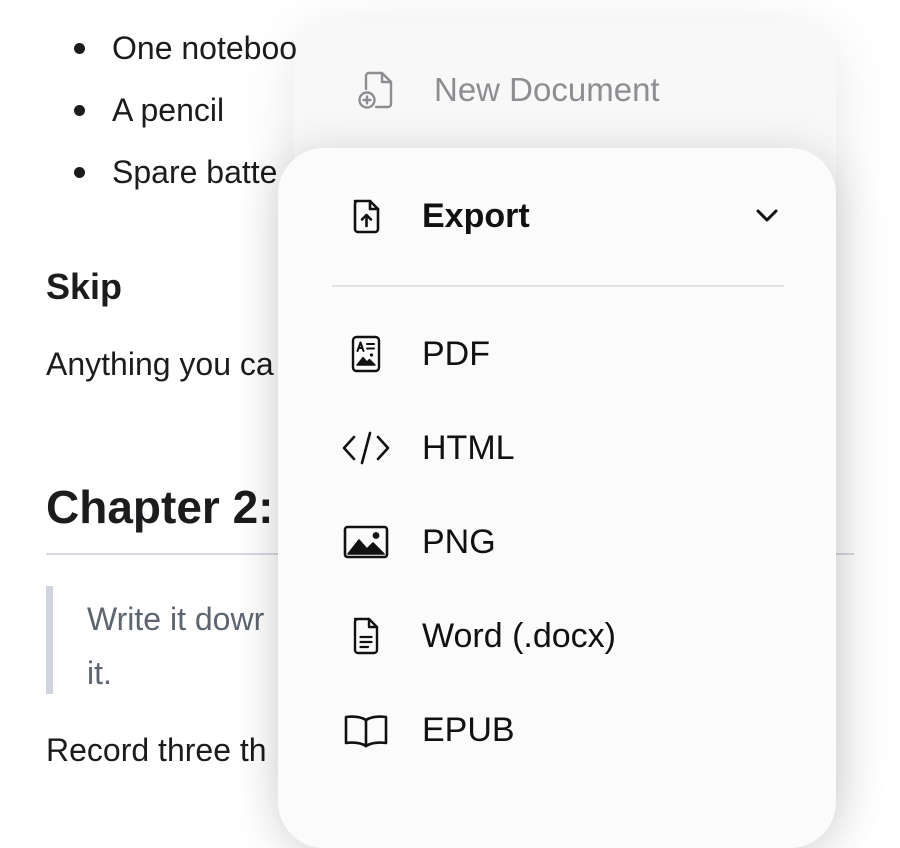 The image size is (900, 848). I want to click on paragraph-record: Record three th, so click(156, 750).